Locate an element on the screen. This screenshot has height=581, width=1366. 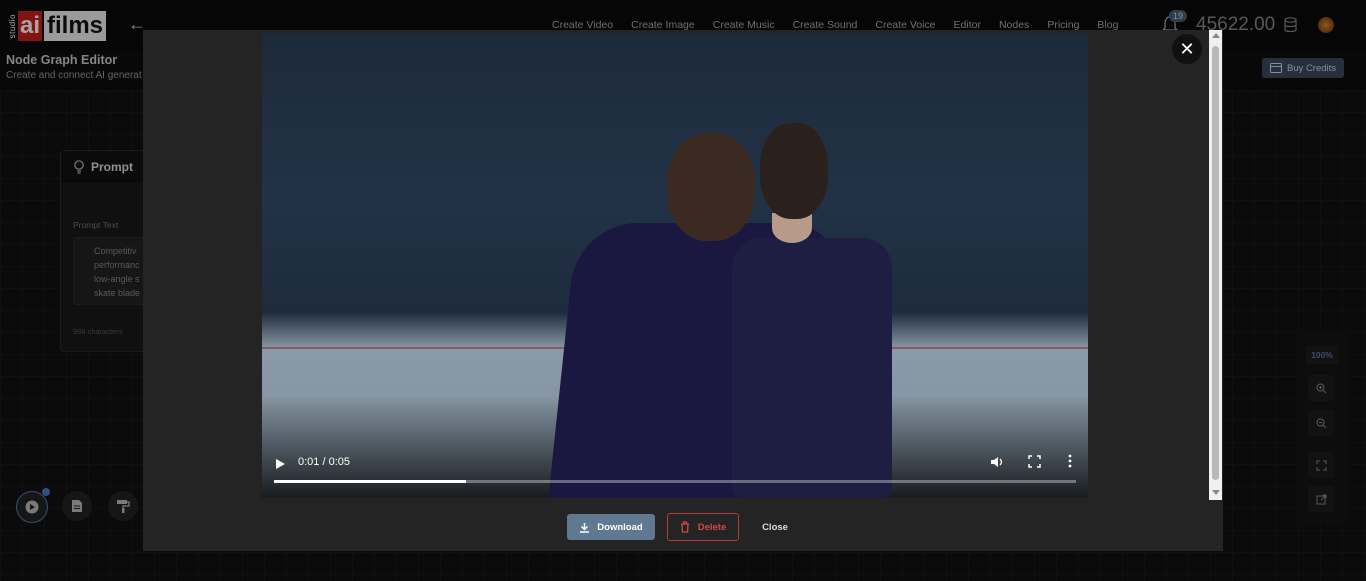
more-vertical-icon is located at coordinates (1070, 461).